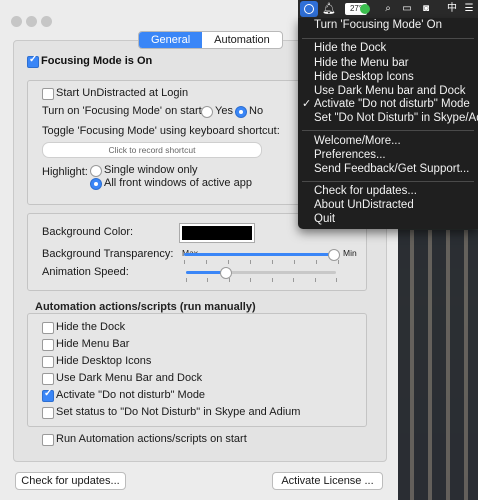 Image resolution: width=478 pixels, height=500 pixels. Describe the element at coordinates (207, 112) in the screenshot. I see `turn-on-start-yes-radio` at that location.